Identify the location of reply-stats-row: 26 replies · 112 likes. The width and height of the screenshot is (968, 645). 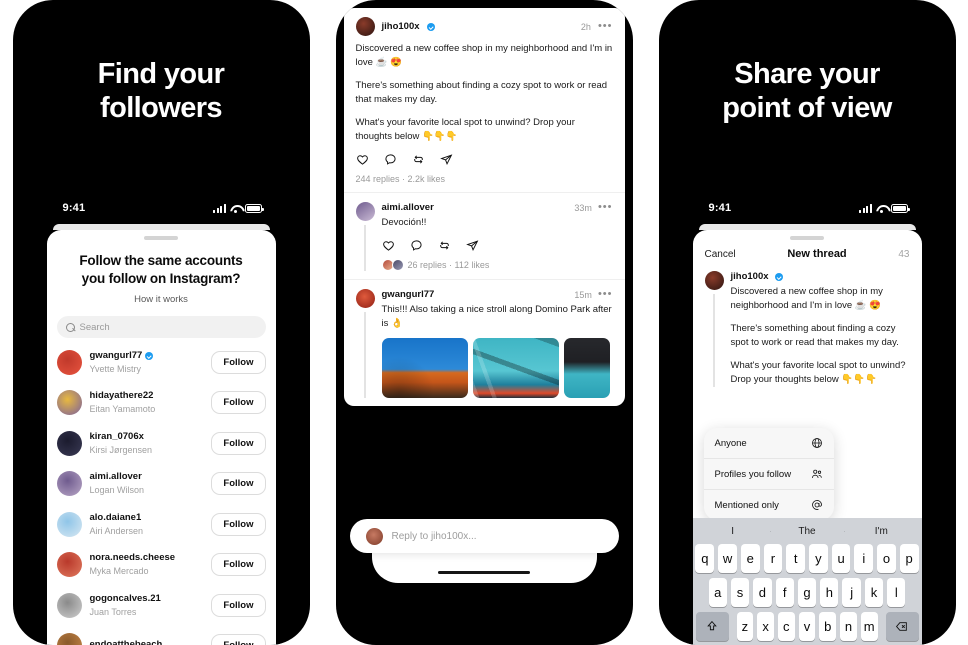
(497, 265).